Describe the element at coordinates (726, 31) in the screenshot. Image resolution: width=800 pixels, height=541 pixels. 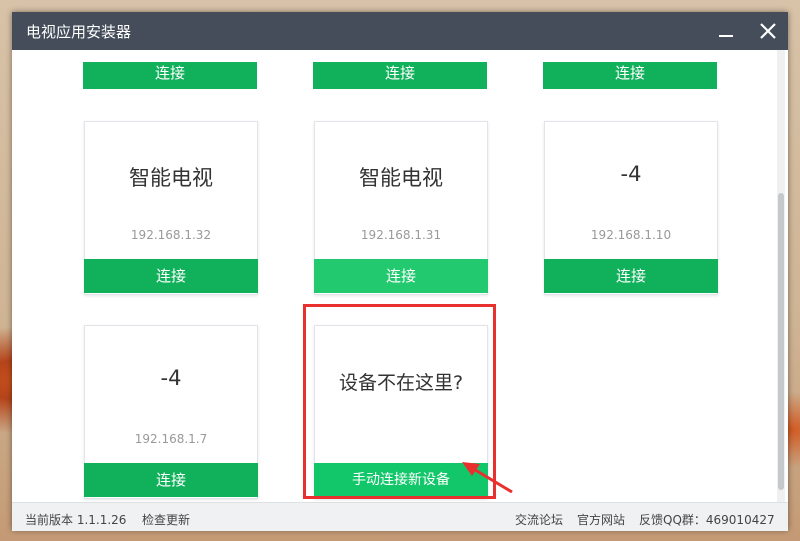
I see `minimize-button` at that location.